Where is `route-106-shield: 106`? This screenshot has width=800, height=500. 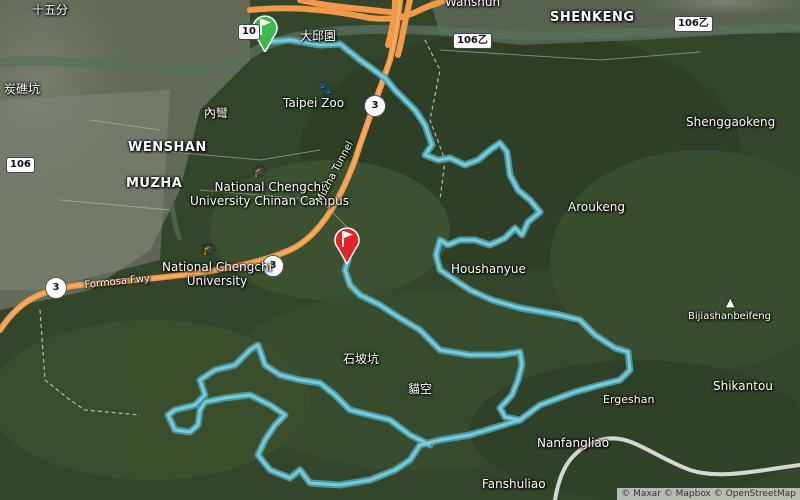
route-106-shield: 106 is located at coordinates (20, 165).